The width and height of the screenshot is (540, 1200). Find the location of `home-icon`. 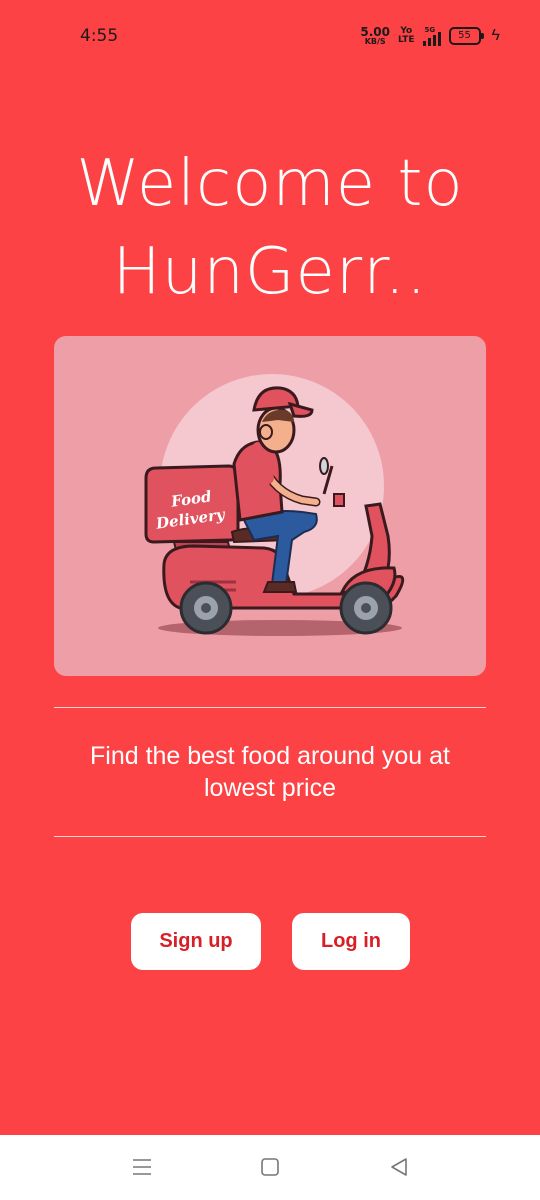

home-icon is located at coordinates (270, 1167).